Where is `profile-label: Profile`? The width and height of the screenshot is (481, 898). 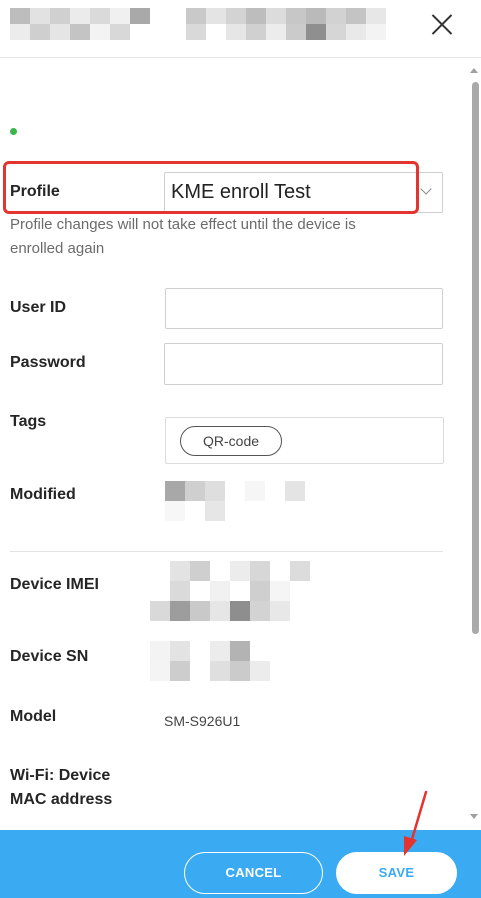 profile-label: Profile is located at coordinates (35, 191).